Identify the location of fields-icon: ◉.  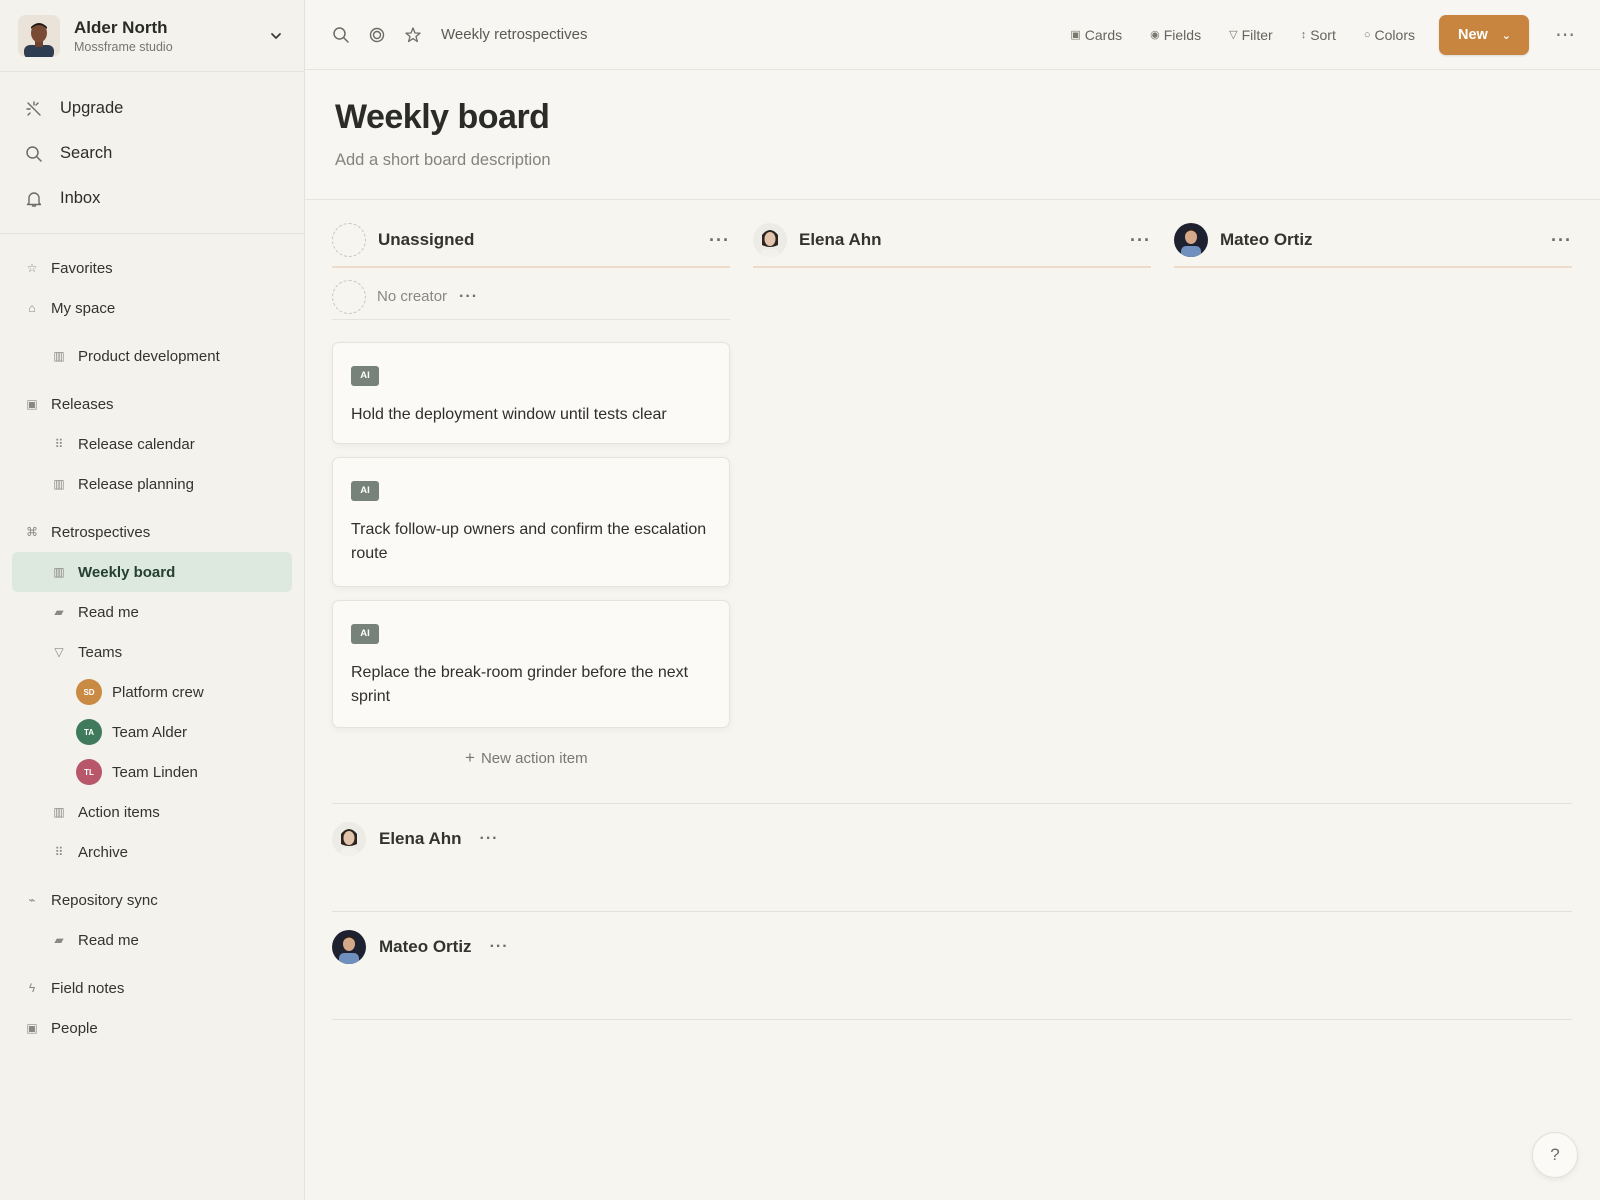
(1155, 35).